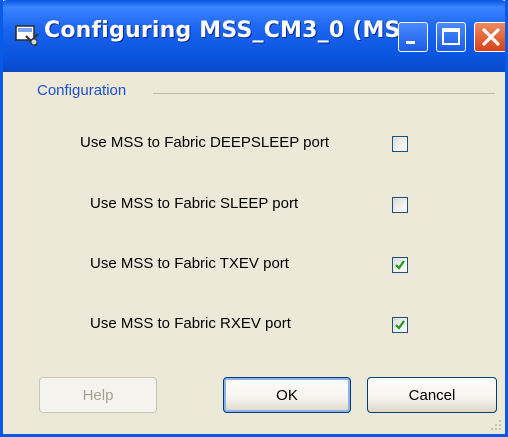 The width and height of the screenshot is (508, 437). Describe the element at coordinates (84, 90) in the screenshot. I see `group-label: Configuration` at that location.